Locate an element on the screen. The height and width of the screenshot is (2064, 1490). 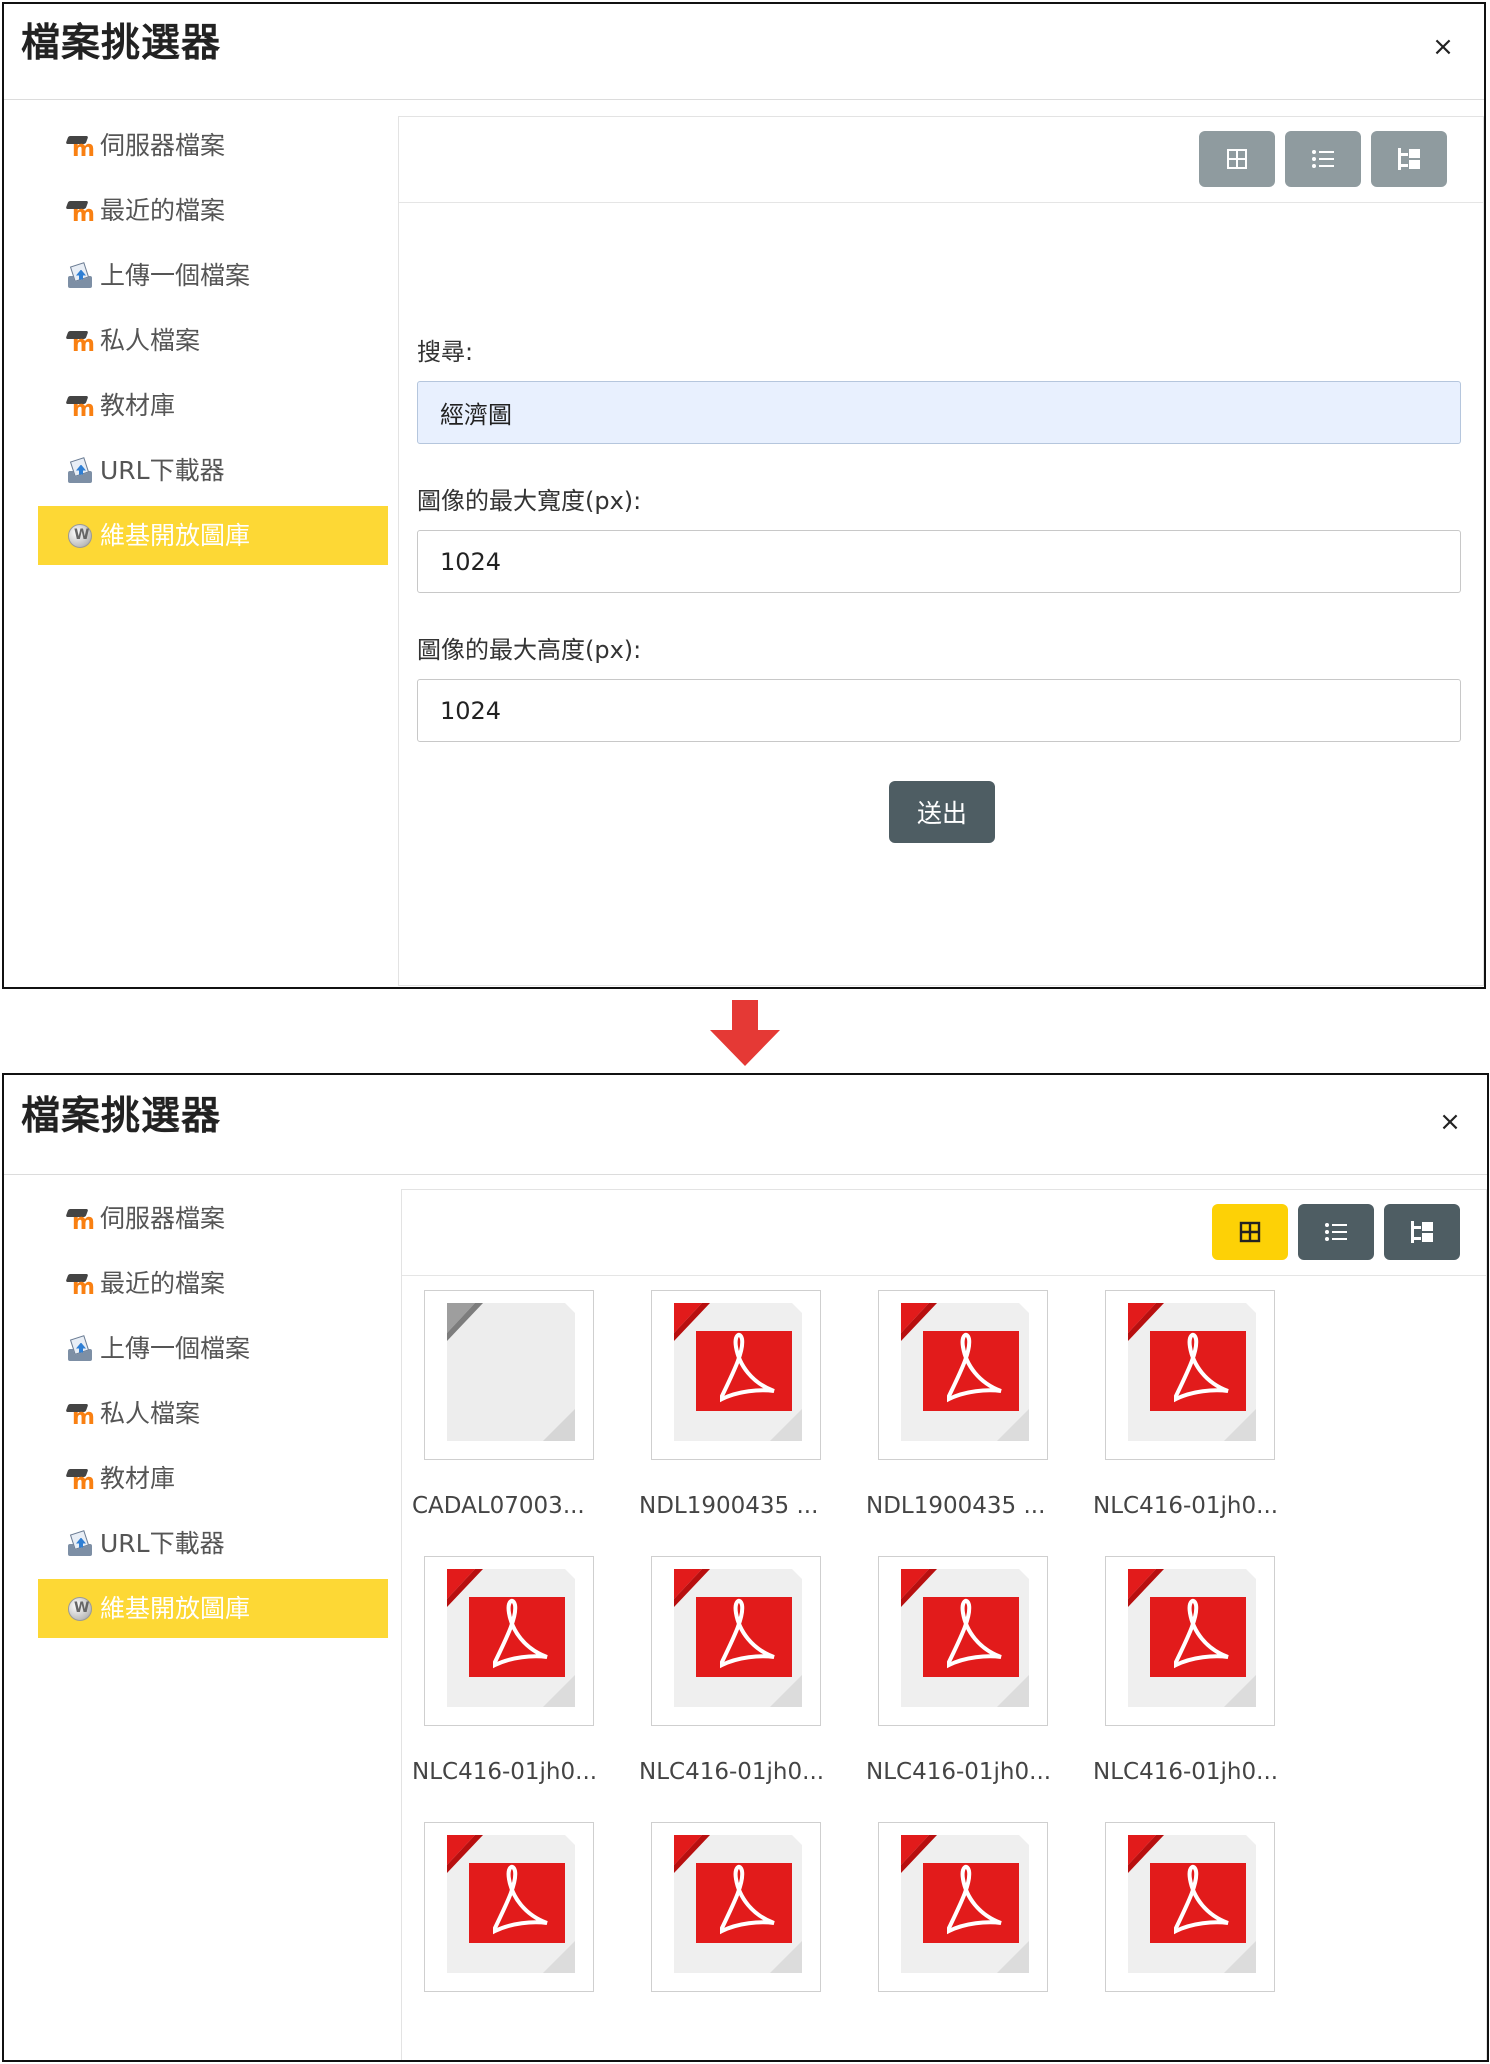
sidebar-item-label: 教材庫 is located at coordinates (138, 405).